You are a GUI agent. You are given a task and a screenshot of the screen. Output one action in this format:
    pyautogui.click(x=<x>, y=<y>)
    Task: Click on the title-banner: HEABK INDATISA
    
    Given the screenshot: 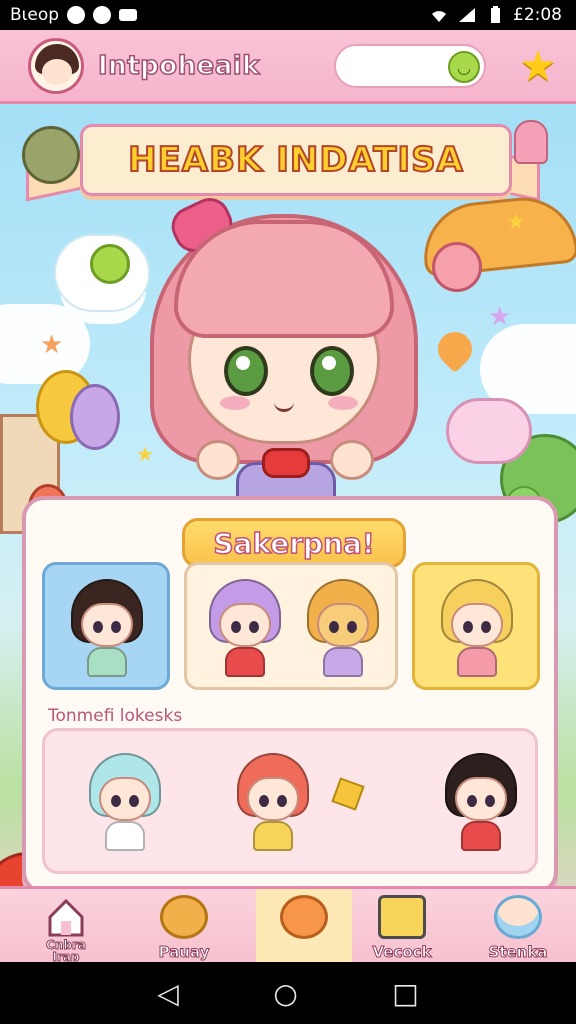 What is the action you would take?
    pyautogui.click(x=296, y=160)
    